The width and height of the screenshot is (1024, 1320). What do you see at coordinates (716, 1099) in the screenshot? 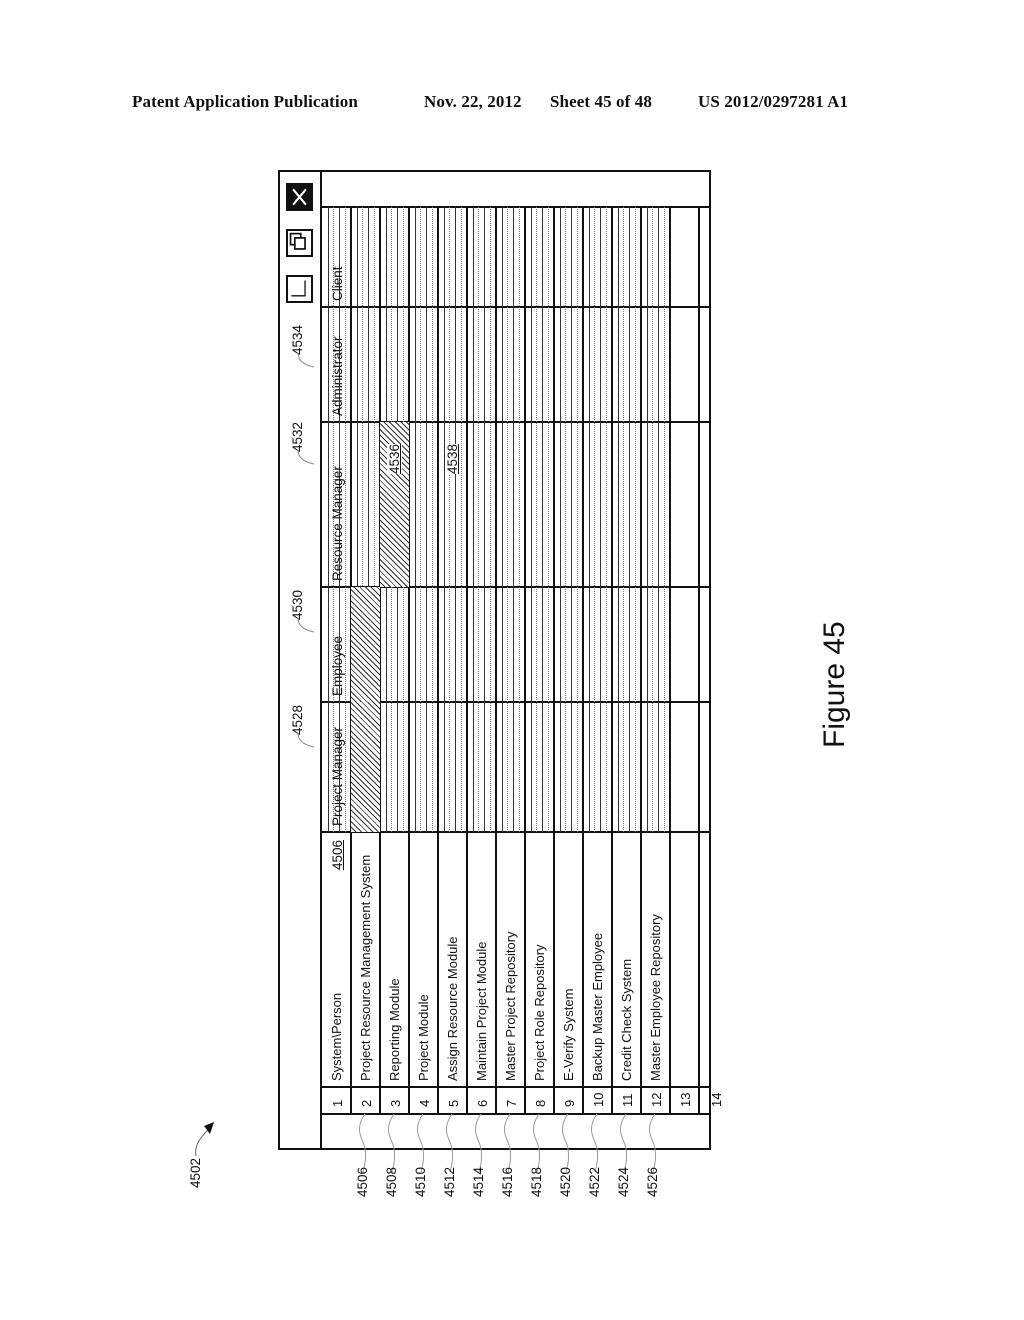
I see `row-number: 14` at bounding box center [716, 1099].